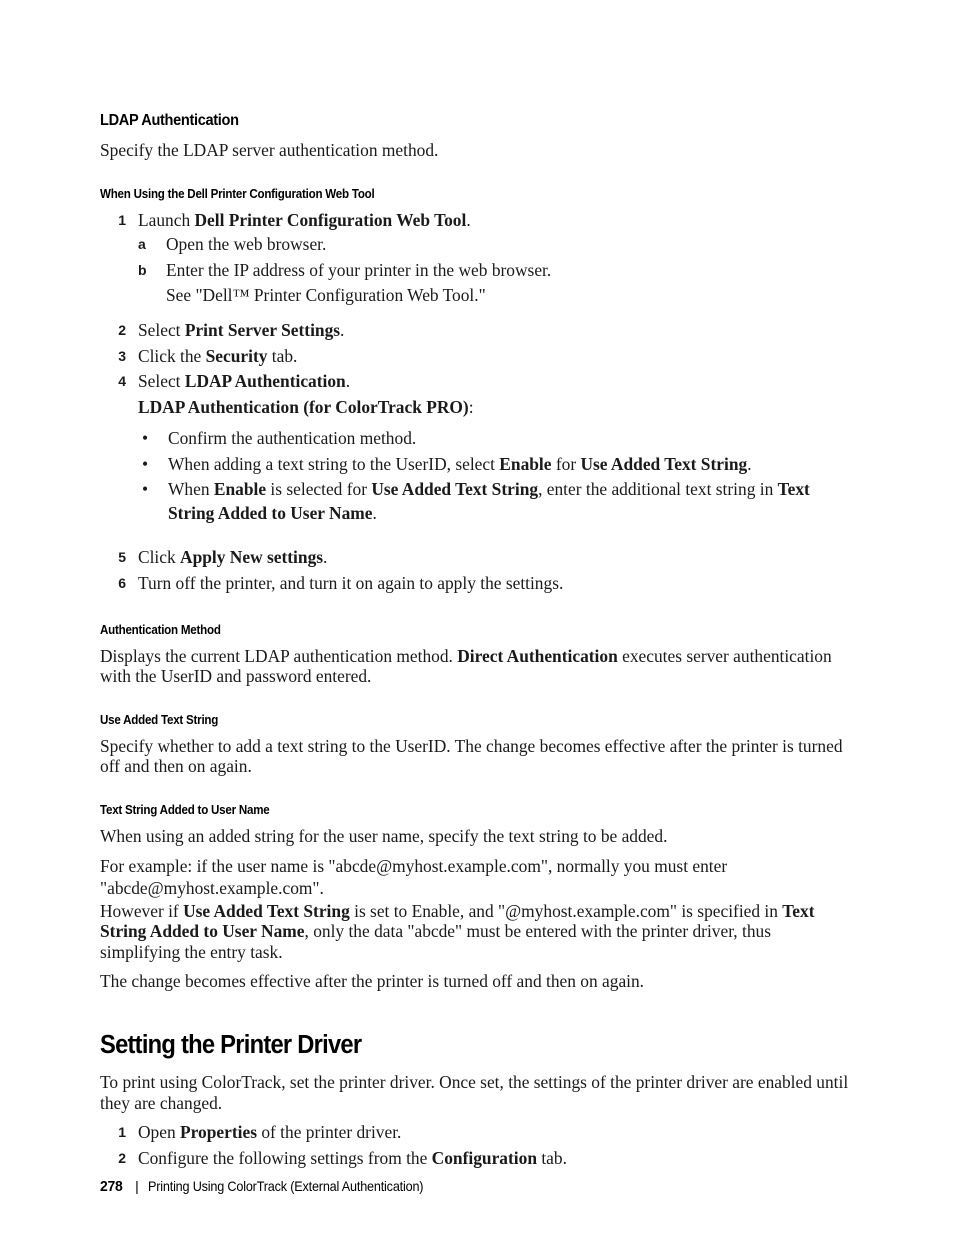  What do you see at coordinates (142, 269) in the screenshot?
I see `substep-letter: b` at bounding box center [142, 269].